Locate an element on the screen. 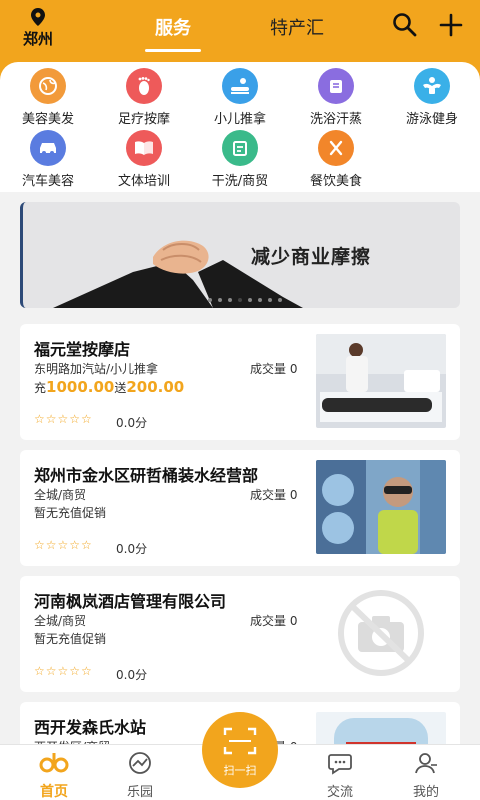 Image resolution: width=480 pixels, height=800 pixels. category-label: 文体培训 is located at coordinates (143, 181).